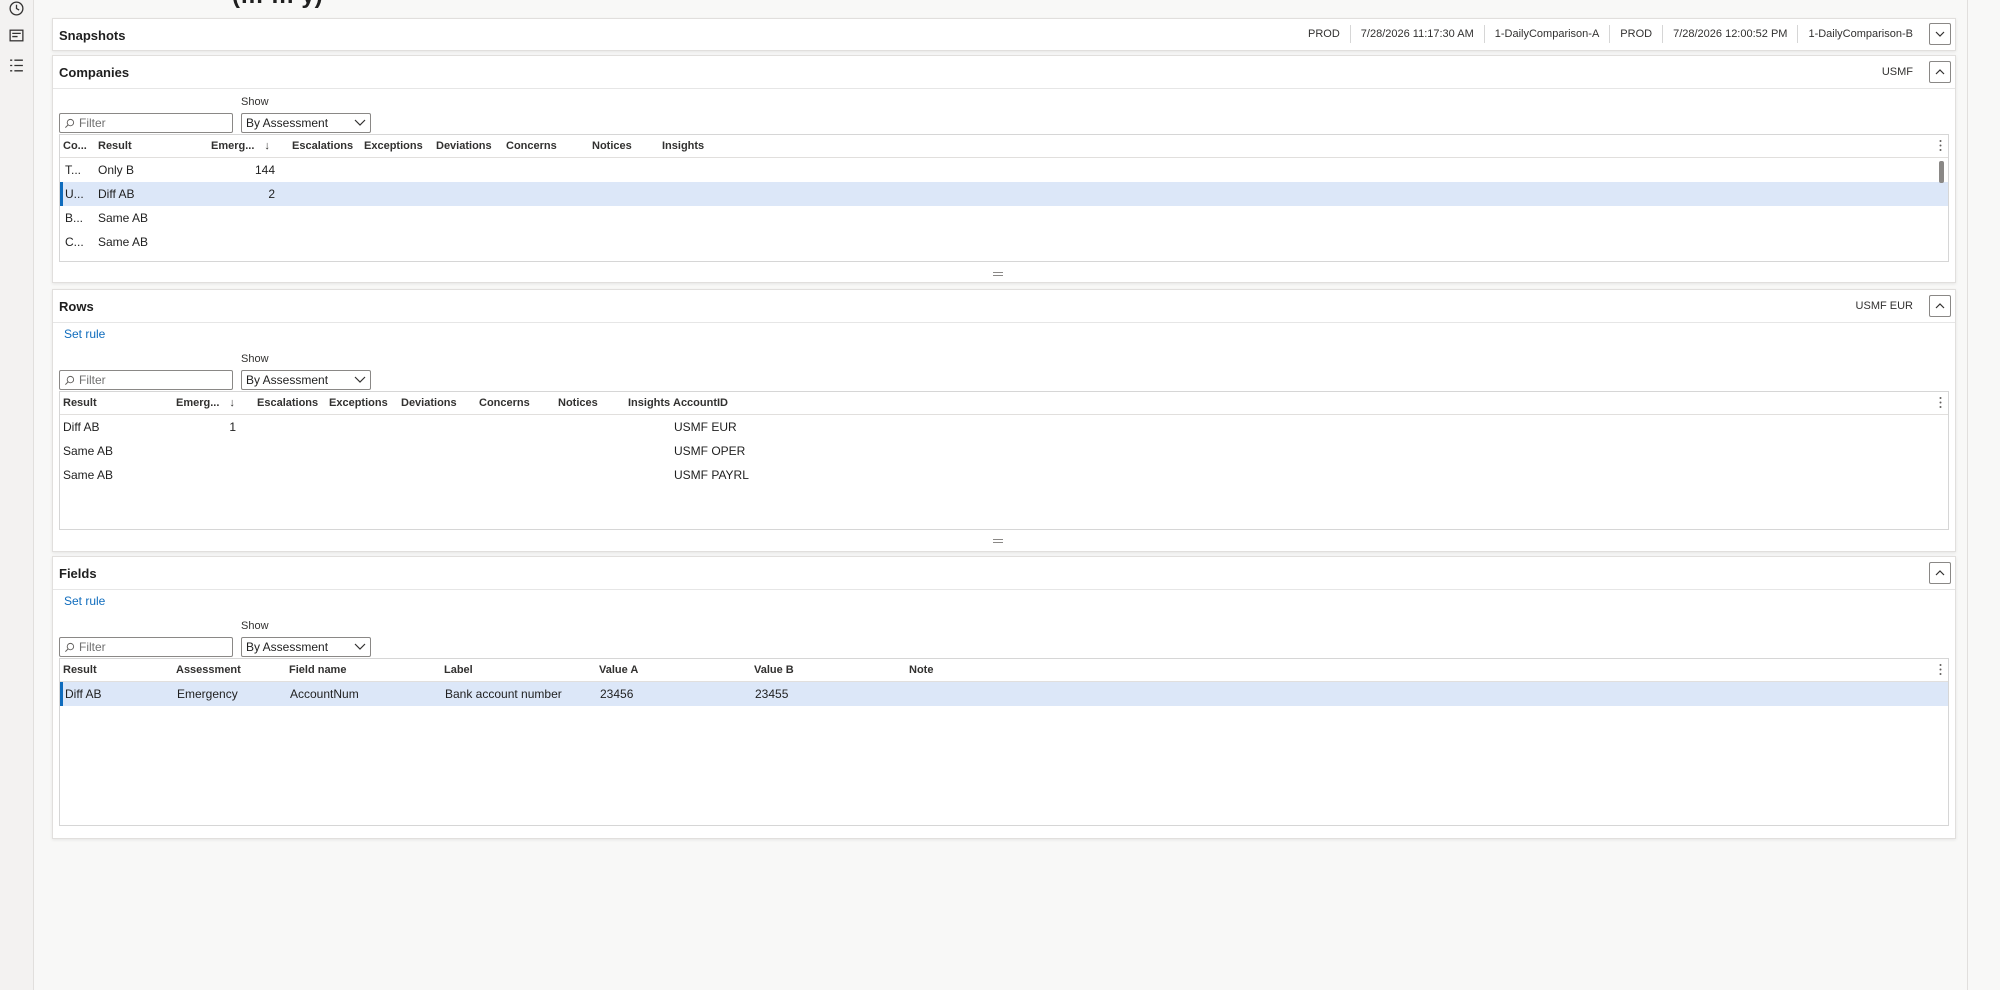  Describe the element at coordinates (1916, 72) in the screenshot. I see `companies-header-right: USMF` at that location.